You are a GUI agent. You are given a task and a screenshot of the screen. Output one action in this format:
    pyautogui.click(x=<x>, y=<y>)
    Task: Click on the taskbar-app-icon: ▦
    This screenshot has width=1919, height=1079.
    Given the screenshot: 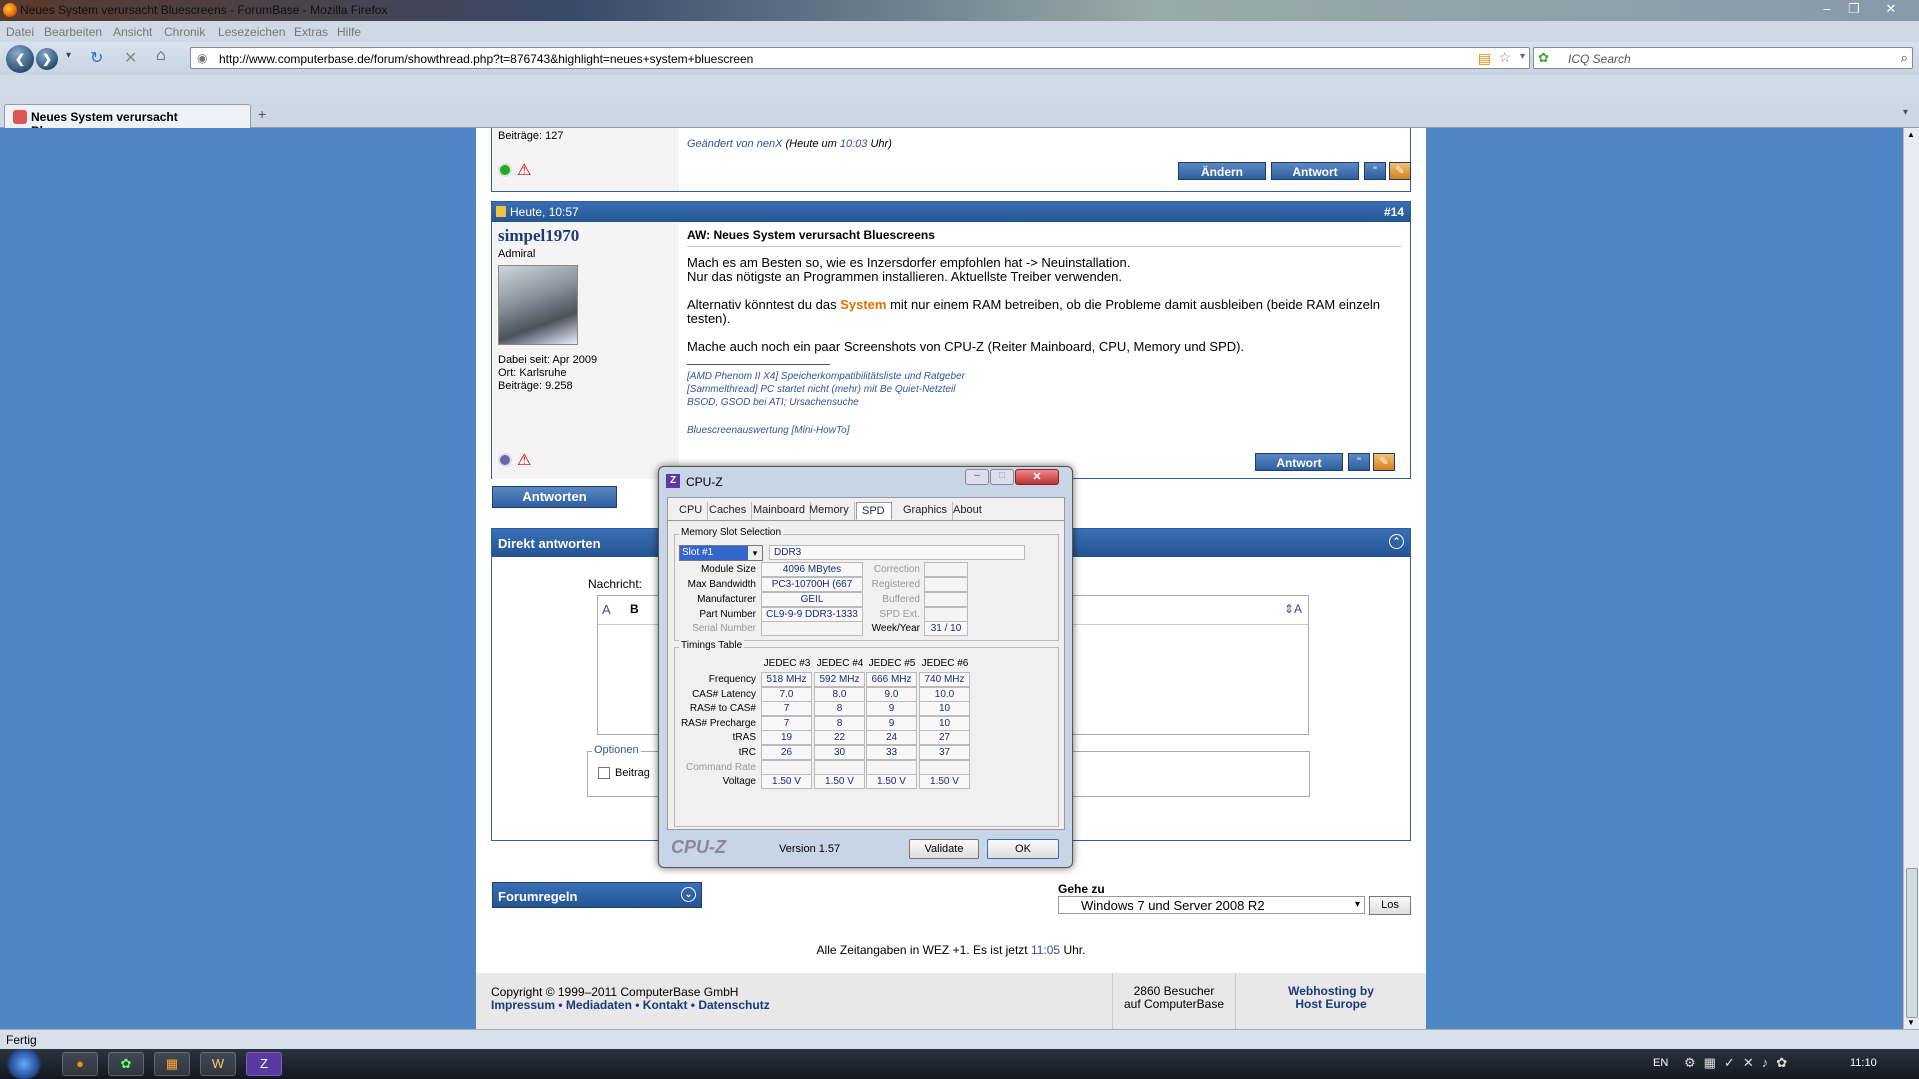 What is the action you would take?
    pyautogui.click(x=172, y=1064)
    